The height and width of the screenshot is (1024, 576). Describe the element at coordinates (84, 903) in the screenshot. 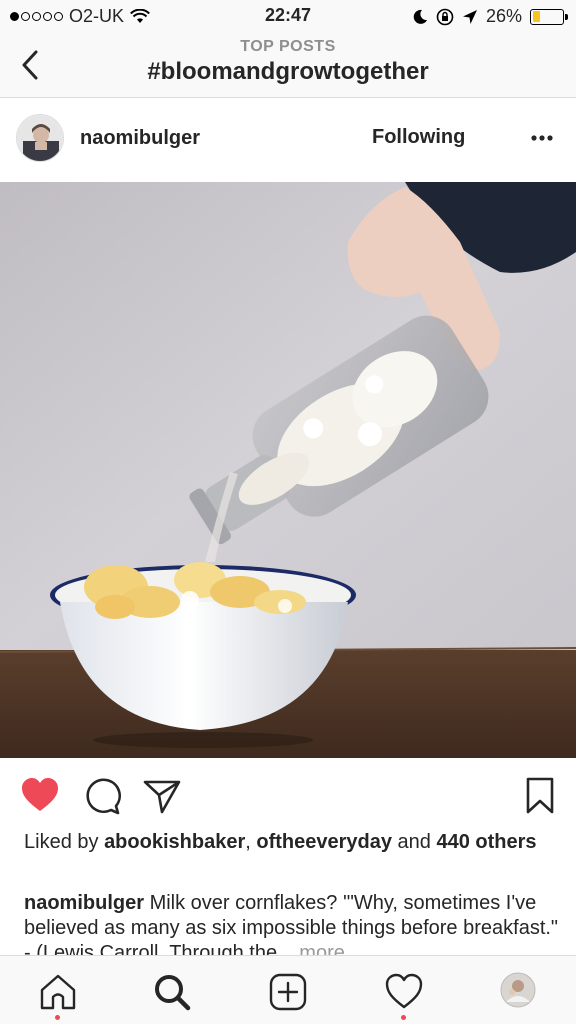

I see `caption-username: naomibulger` at that location.